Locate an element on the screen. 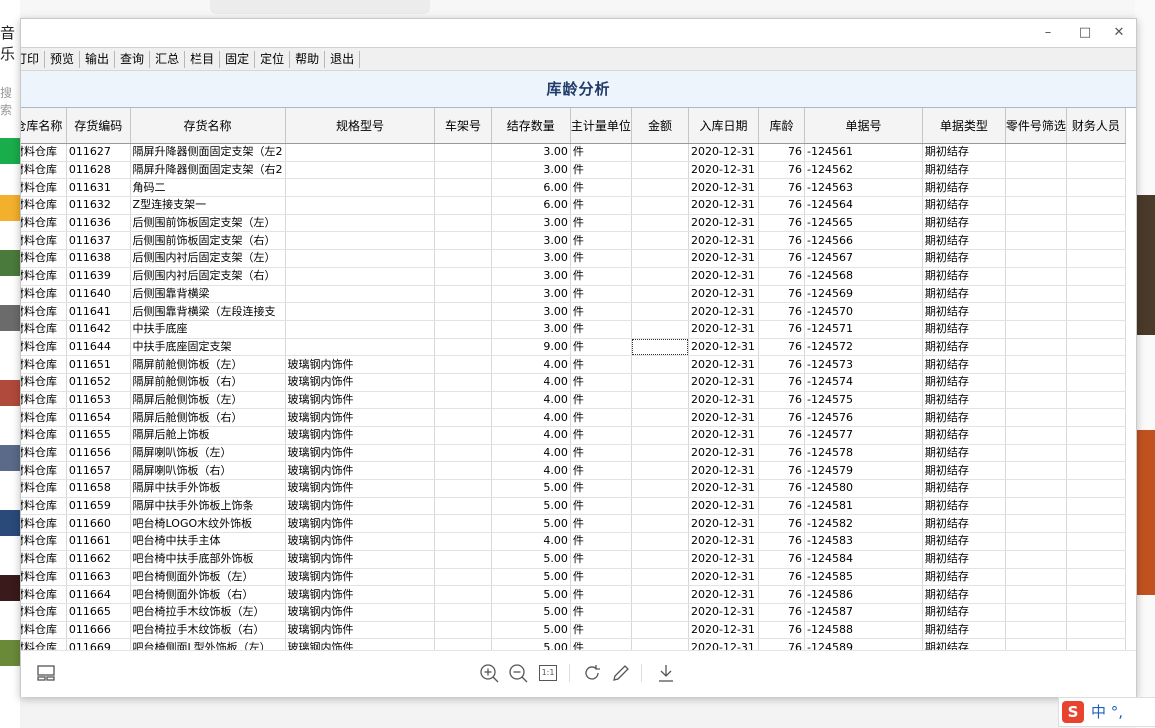 This screenshot has height=728, width=1155. column-header-doc-type: 单据类型 is located at coordinates (964, 126).